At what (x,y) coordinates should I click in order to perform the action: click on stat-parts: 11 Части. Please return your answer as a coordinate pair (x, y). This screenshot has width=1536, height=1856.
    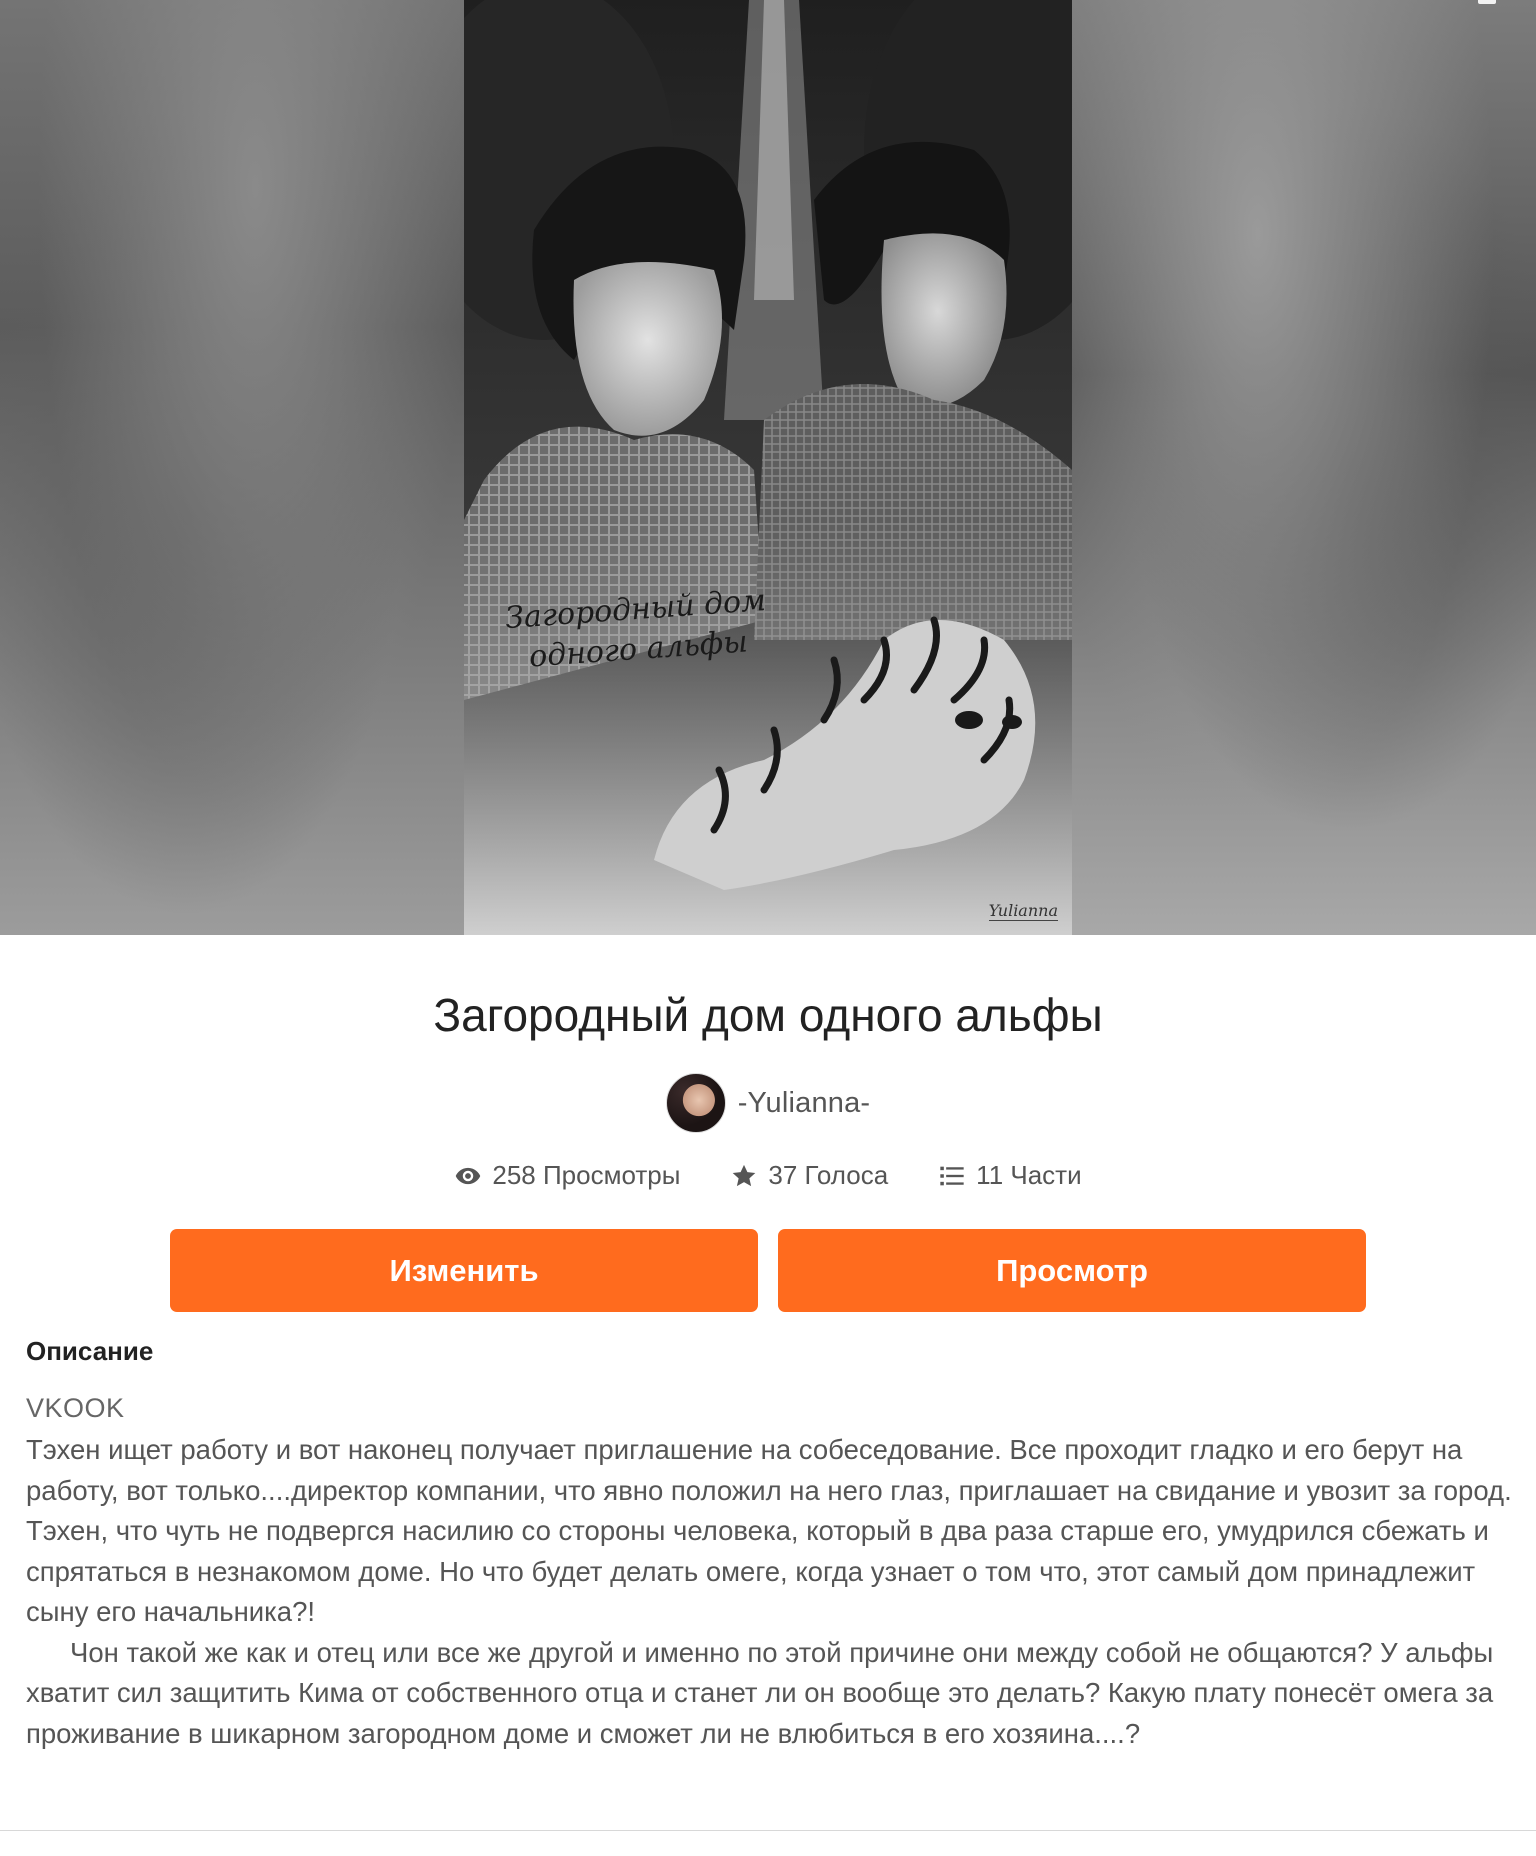
    Looking at the image, I should click on (1010, 1175).